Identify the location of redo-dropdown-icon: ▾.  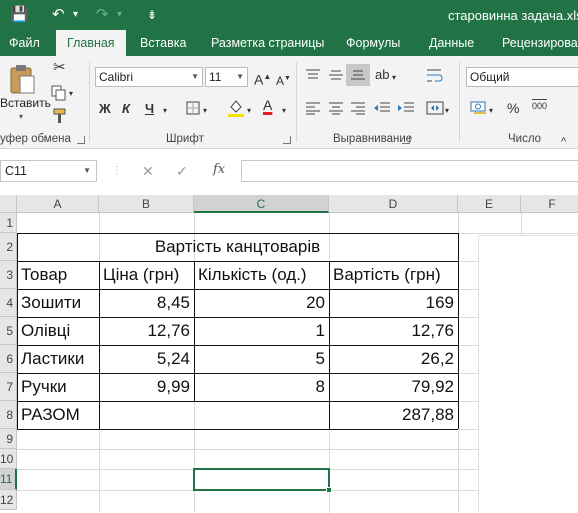
(119, 15).